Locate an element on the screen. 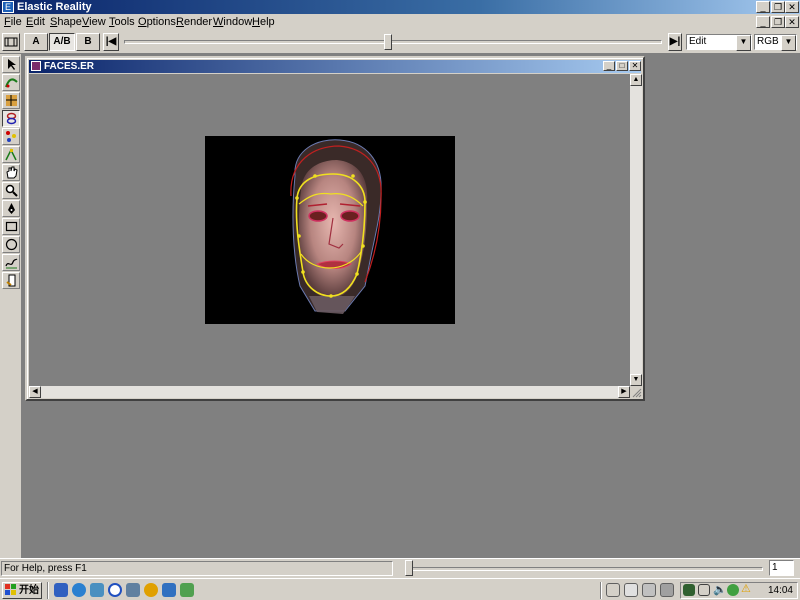  go-end-icon: ▶| is located at coordinates (675, 42).